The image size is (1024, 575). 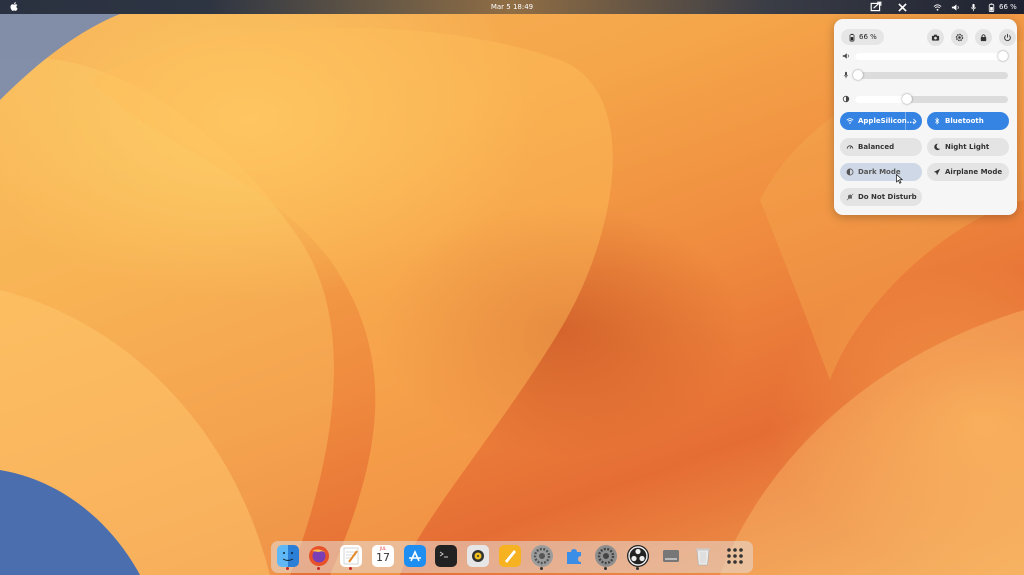 I want to click on text-editor-icon, so click(x=351, y=556).